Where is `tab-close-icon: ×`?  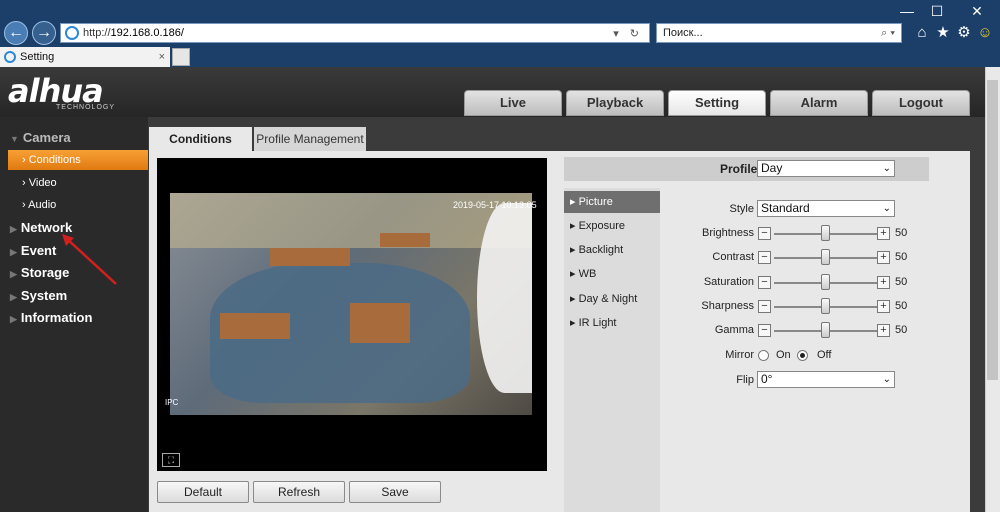
tab-close-icon: × is located at coordinates (162, 57).